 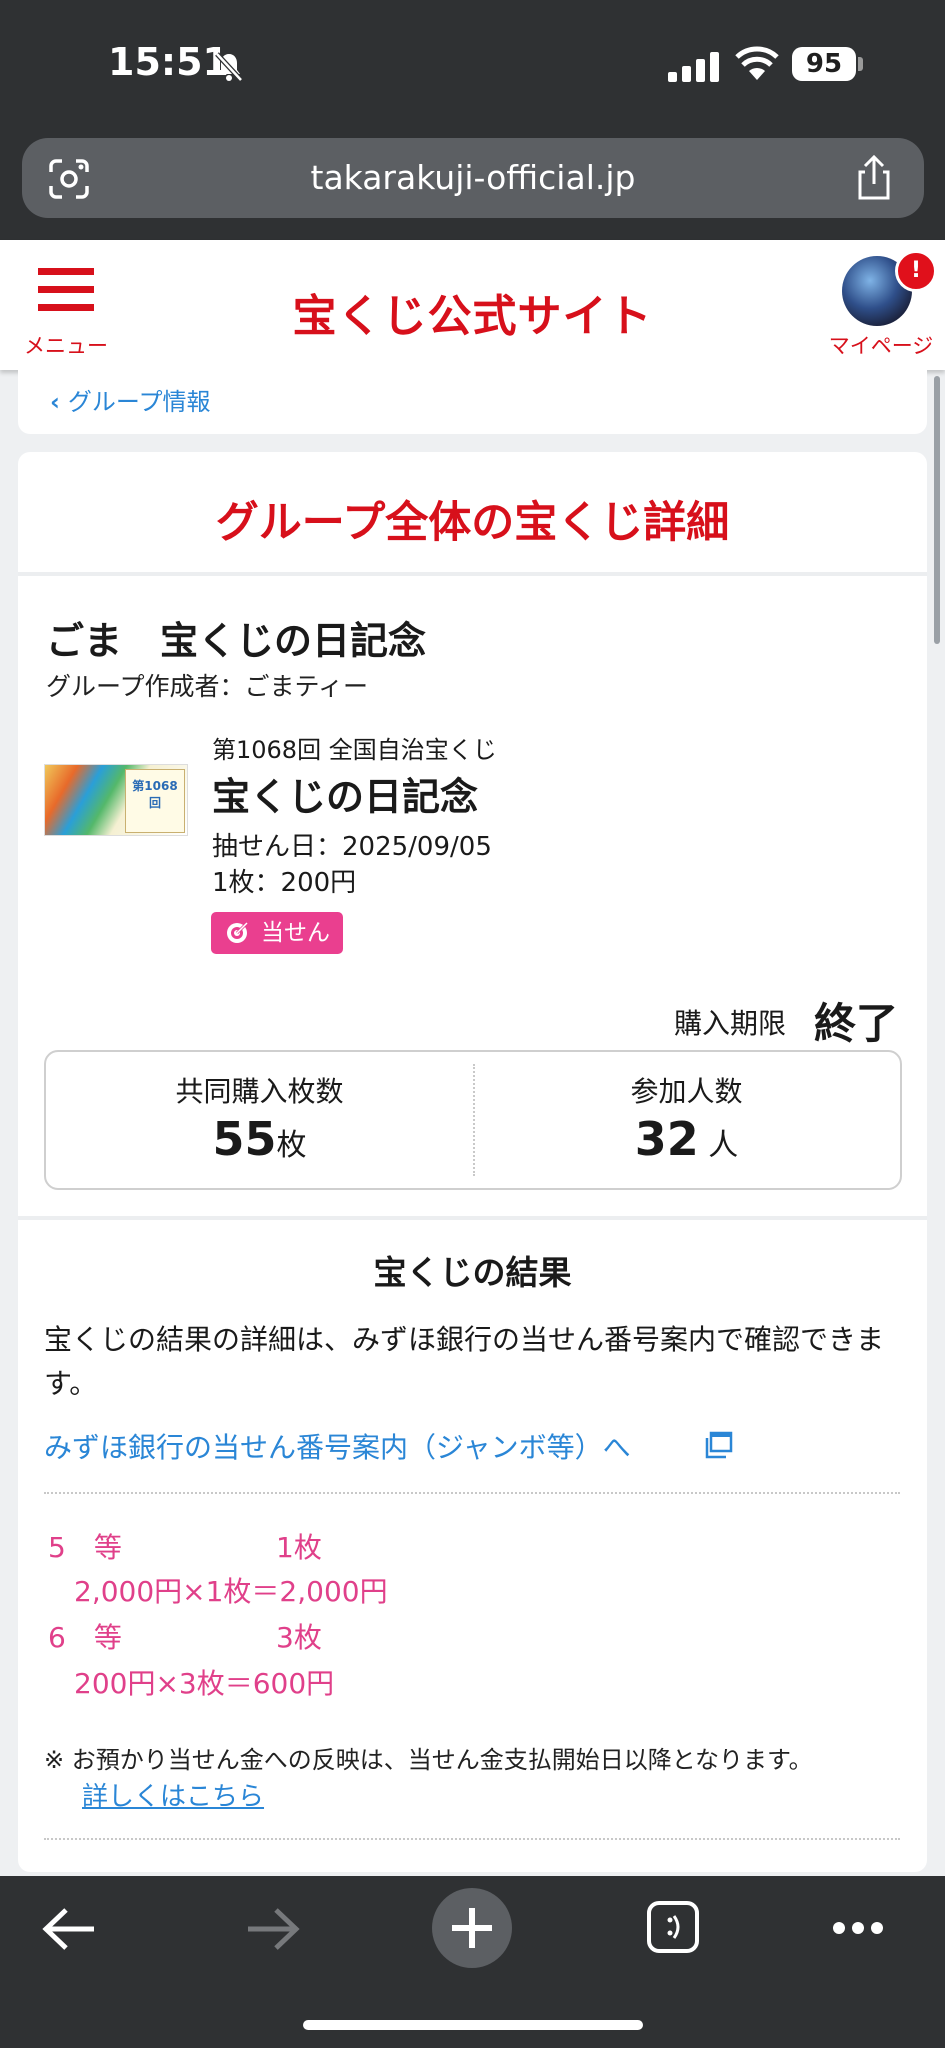 I want to click on browser-top-bar: 15:51 95 takarakuji-official.jp, so click(x=472, y=120).